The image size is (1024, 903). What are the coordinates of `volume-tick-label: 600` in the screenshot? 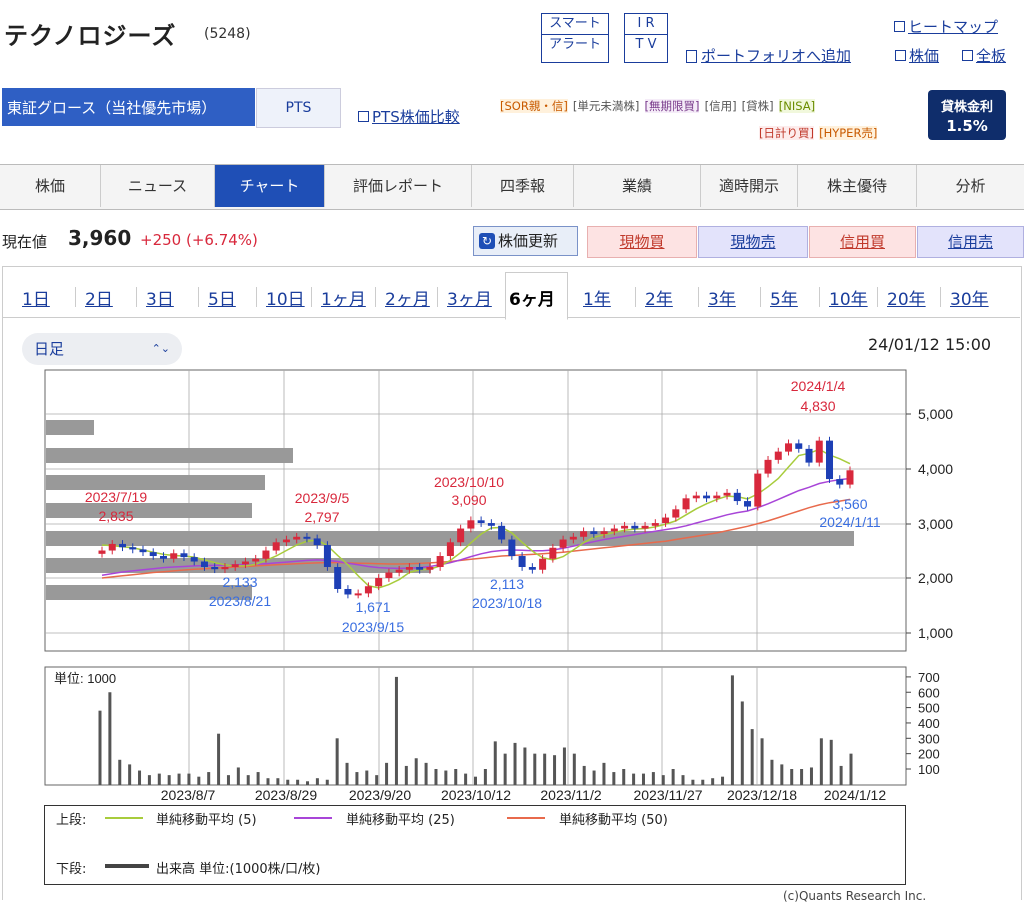 It's located at (929, 692).